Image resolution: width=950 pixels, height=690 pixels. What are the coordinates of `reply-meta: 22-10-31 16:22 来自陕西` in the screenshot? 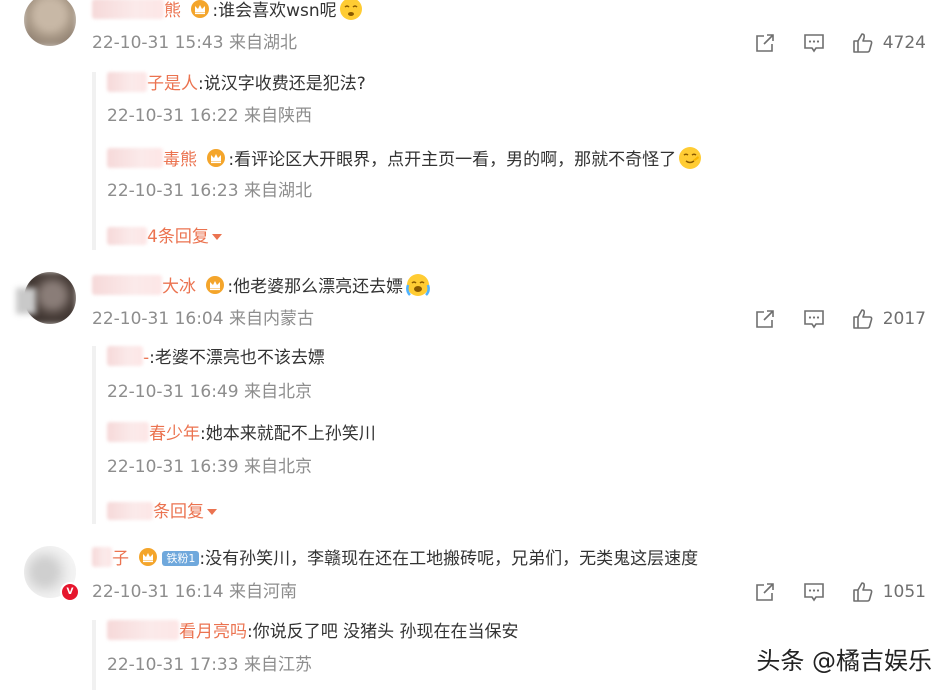 It's located at (209, 116).